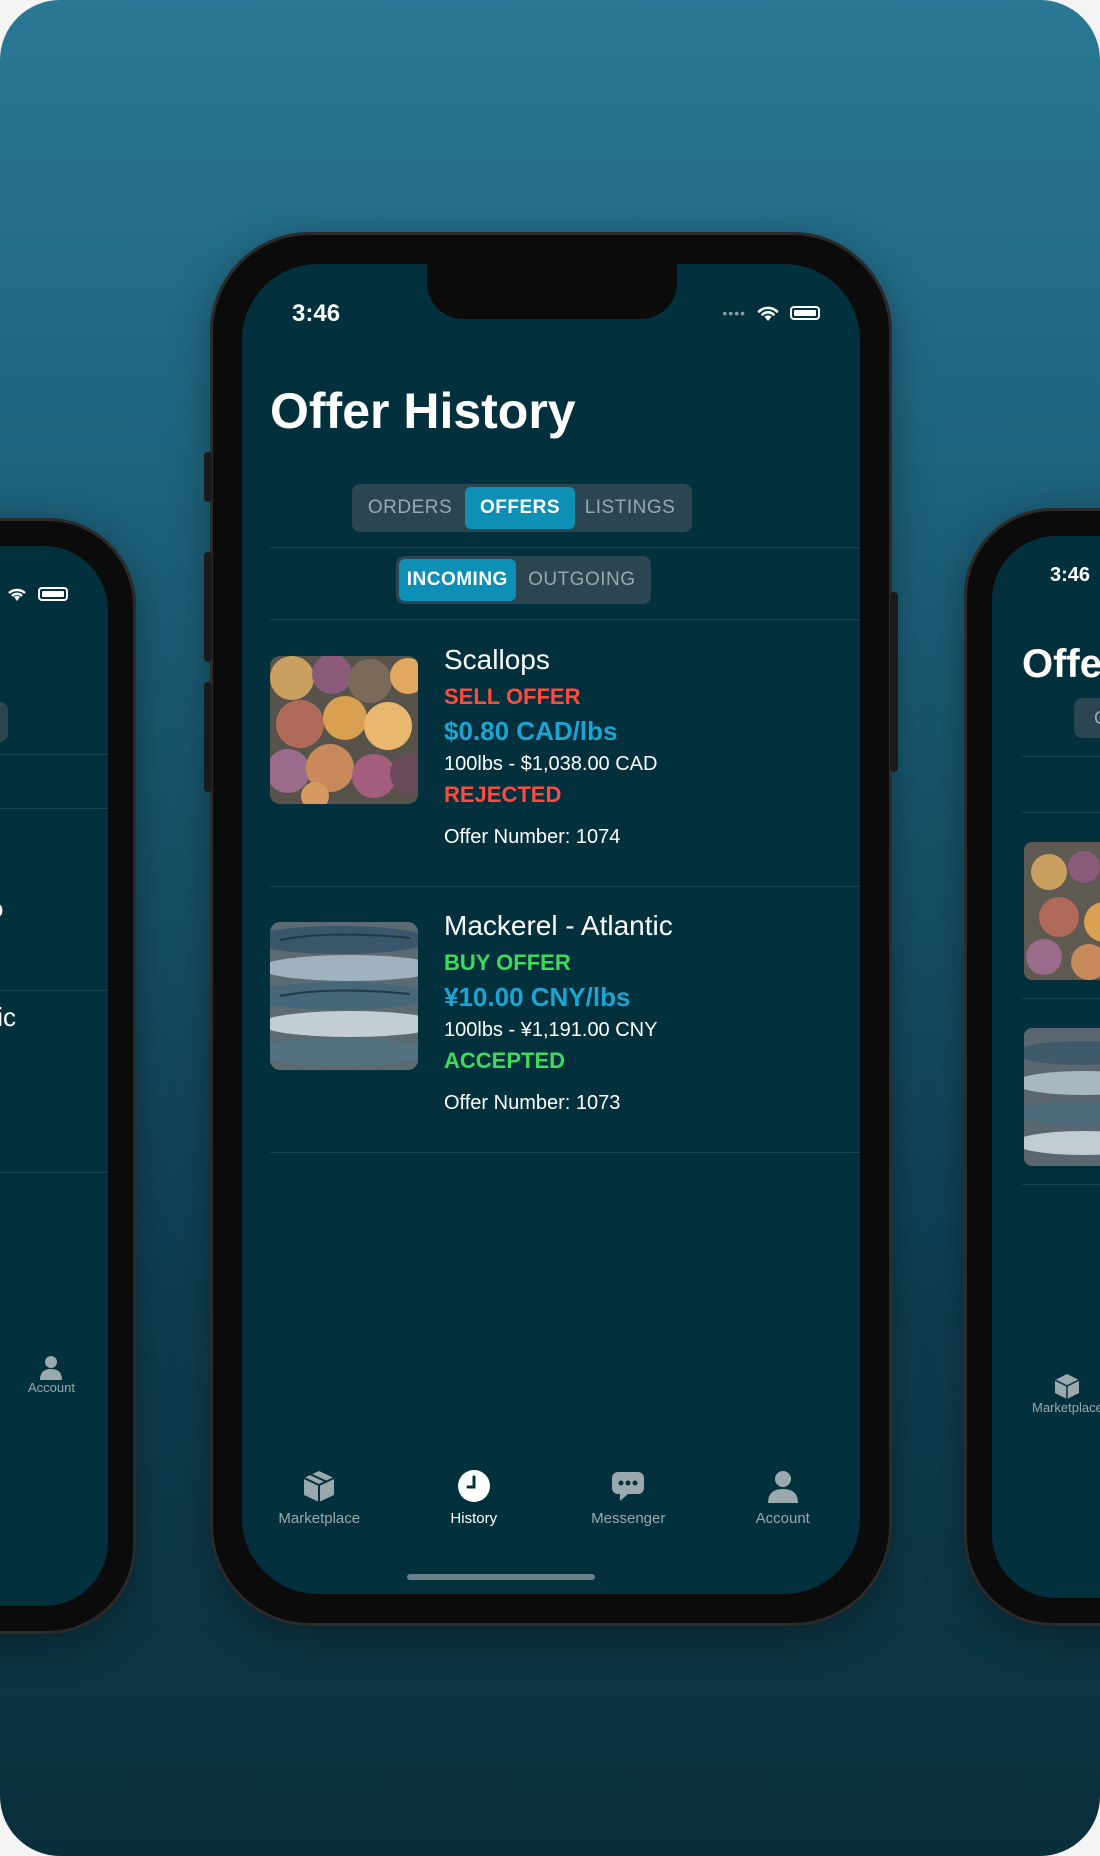 This screenshot has height=1856, width=1100. Describe the element at coordinates (551, 764) in the screenshot. I see `offer-quantity: 100lbs - $1,038.00 CAD` at that location.